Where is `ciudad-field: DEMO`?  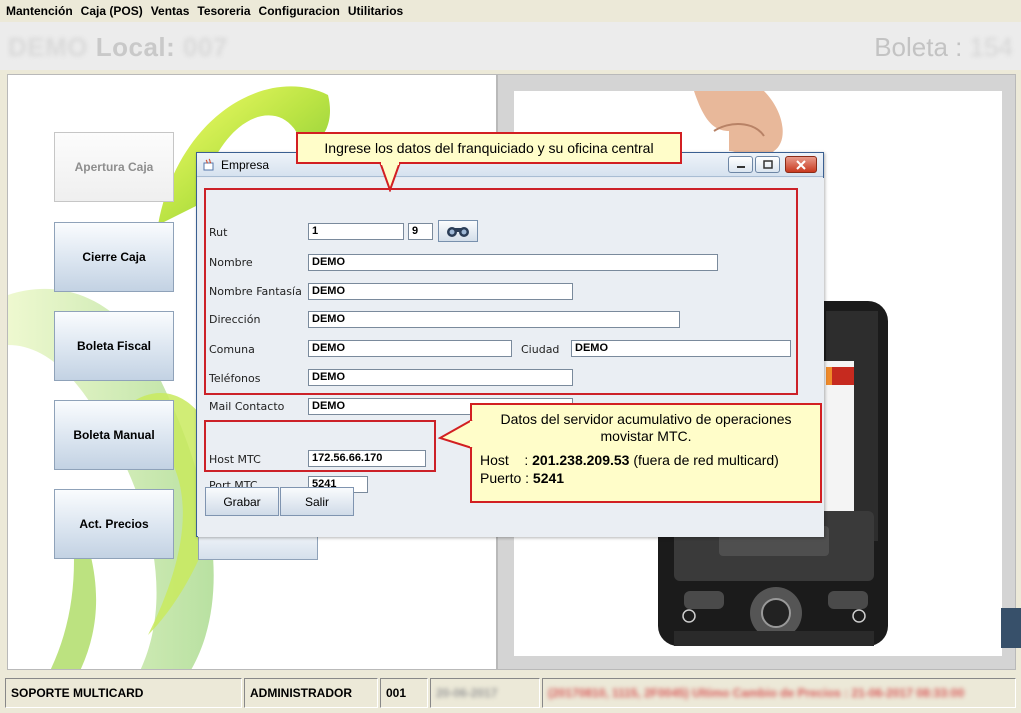
ciudad-field: DEMO is located at coordinates (681, 348).